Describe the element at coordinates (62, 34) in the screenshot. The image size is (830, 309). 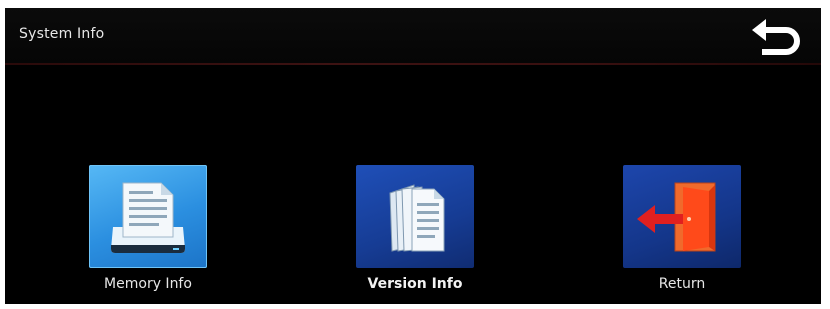
I see `page-title: System Info` at that location.